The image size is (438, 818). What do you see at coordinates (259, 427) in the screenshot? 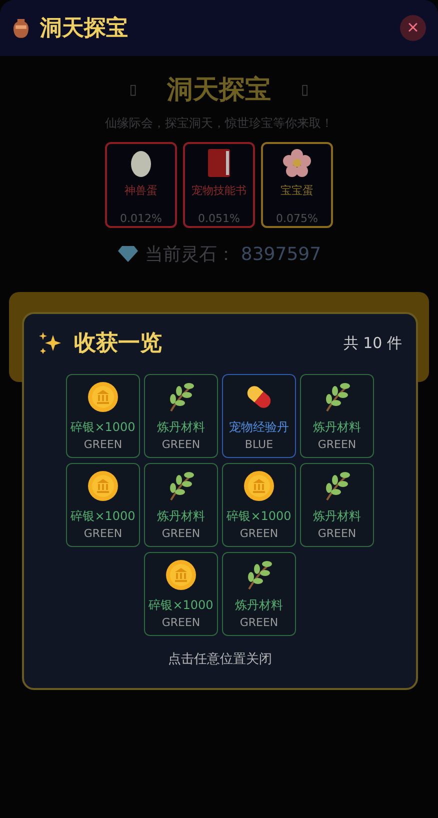
I see `item-name: 宠物经验丹` at bounding box center [259, 427].